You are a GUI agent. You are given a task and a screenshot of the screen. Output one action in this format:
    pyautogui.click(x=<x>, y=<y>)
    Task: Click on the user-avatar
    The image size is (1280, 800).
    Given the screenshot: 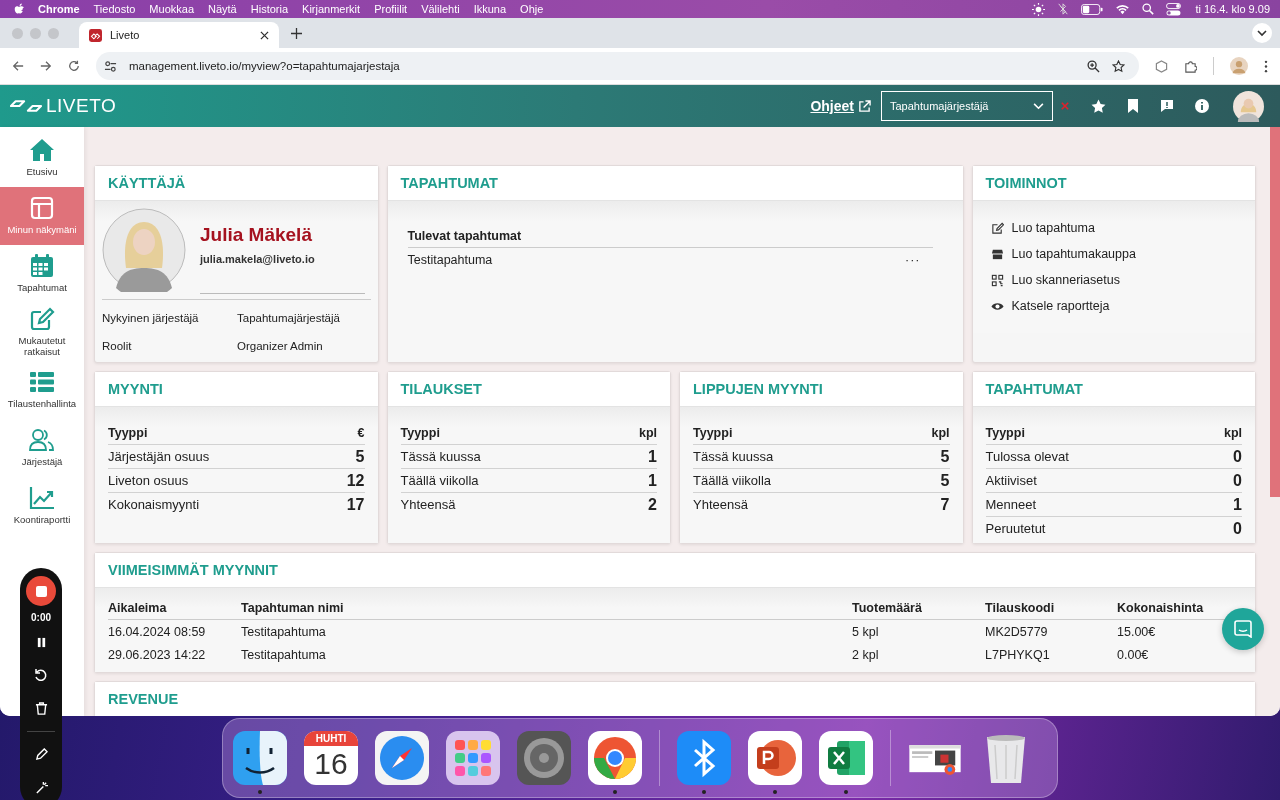 What is the action you would take?
    pyautogui.click(x=1248, y=106)
    